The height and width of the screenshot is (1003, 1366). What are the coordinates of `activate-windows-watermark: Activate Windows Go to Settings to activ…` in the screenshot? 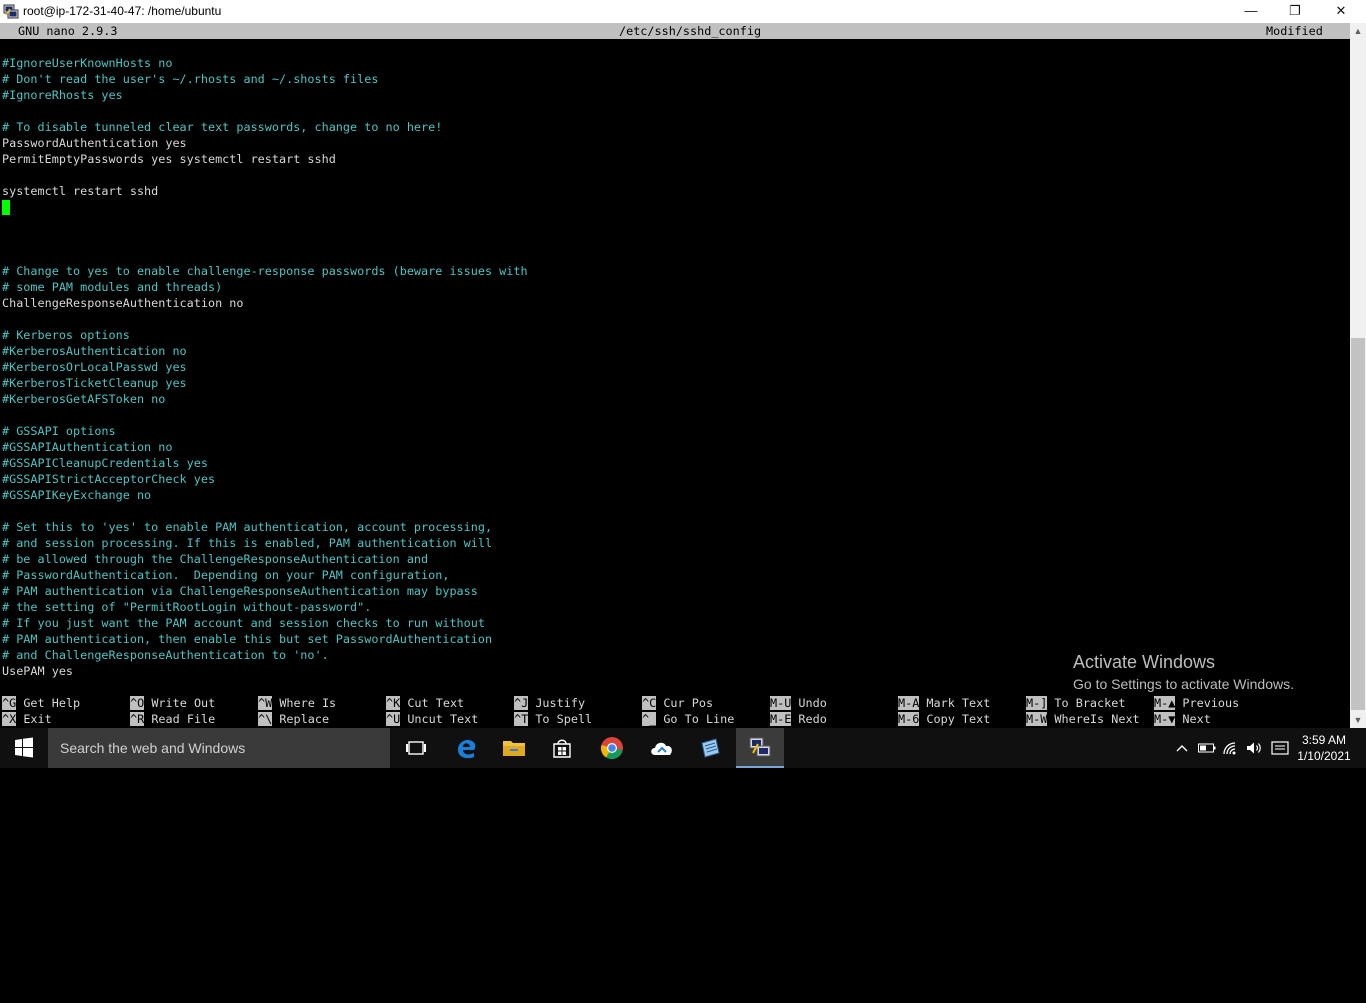 It's located at (1183, 672).